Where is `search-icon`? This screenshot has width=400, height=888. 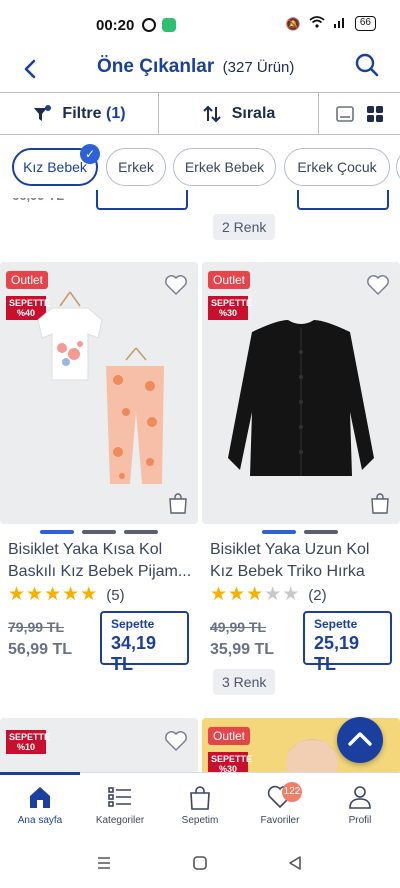
search-icon is located at coordinates (367, 65).